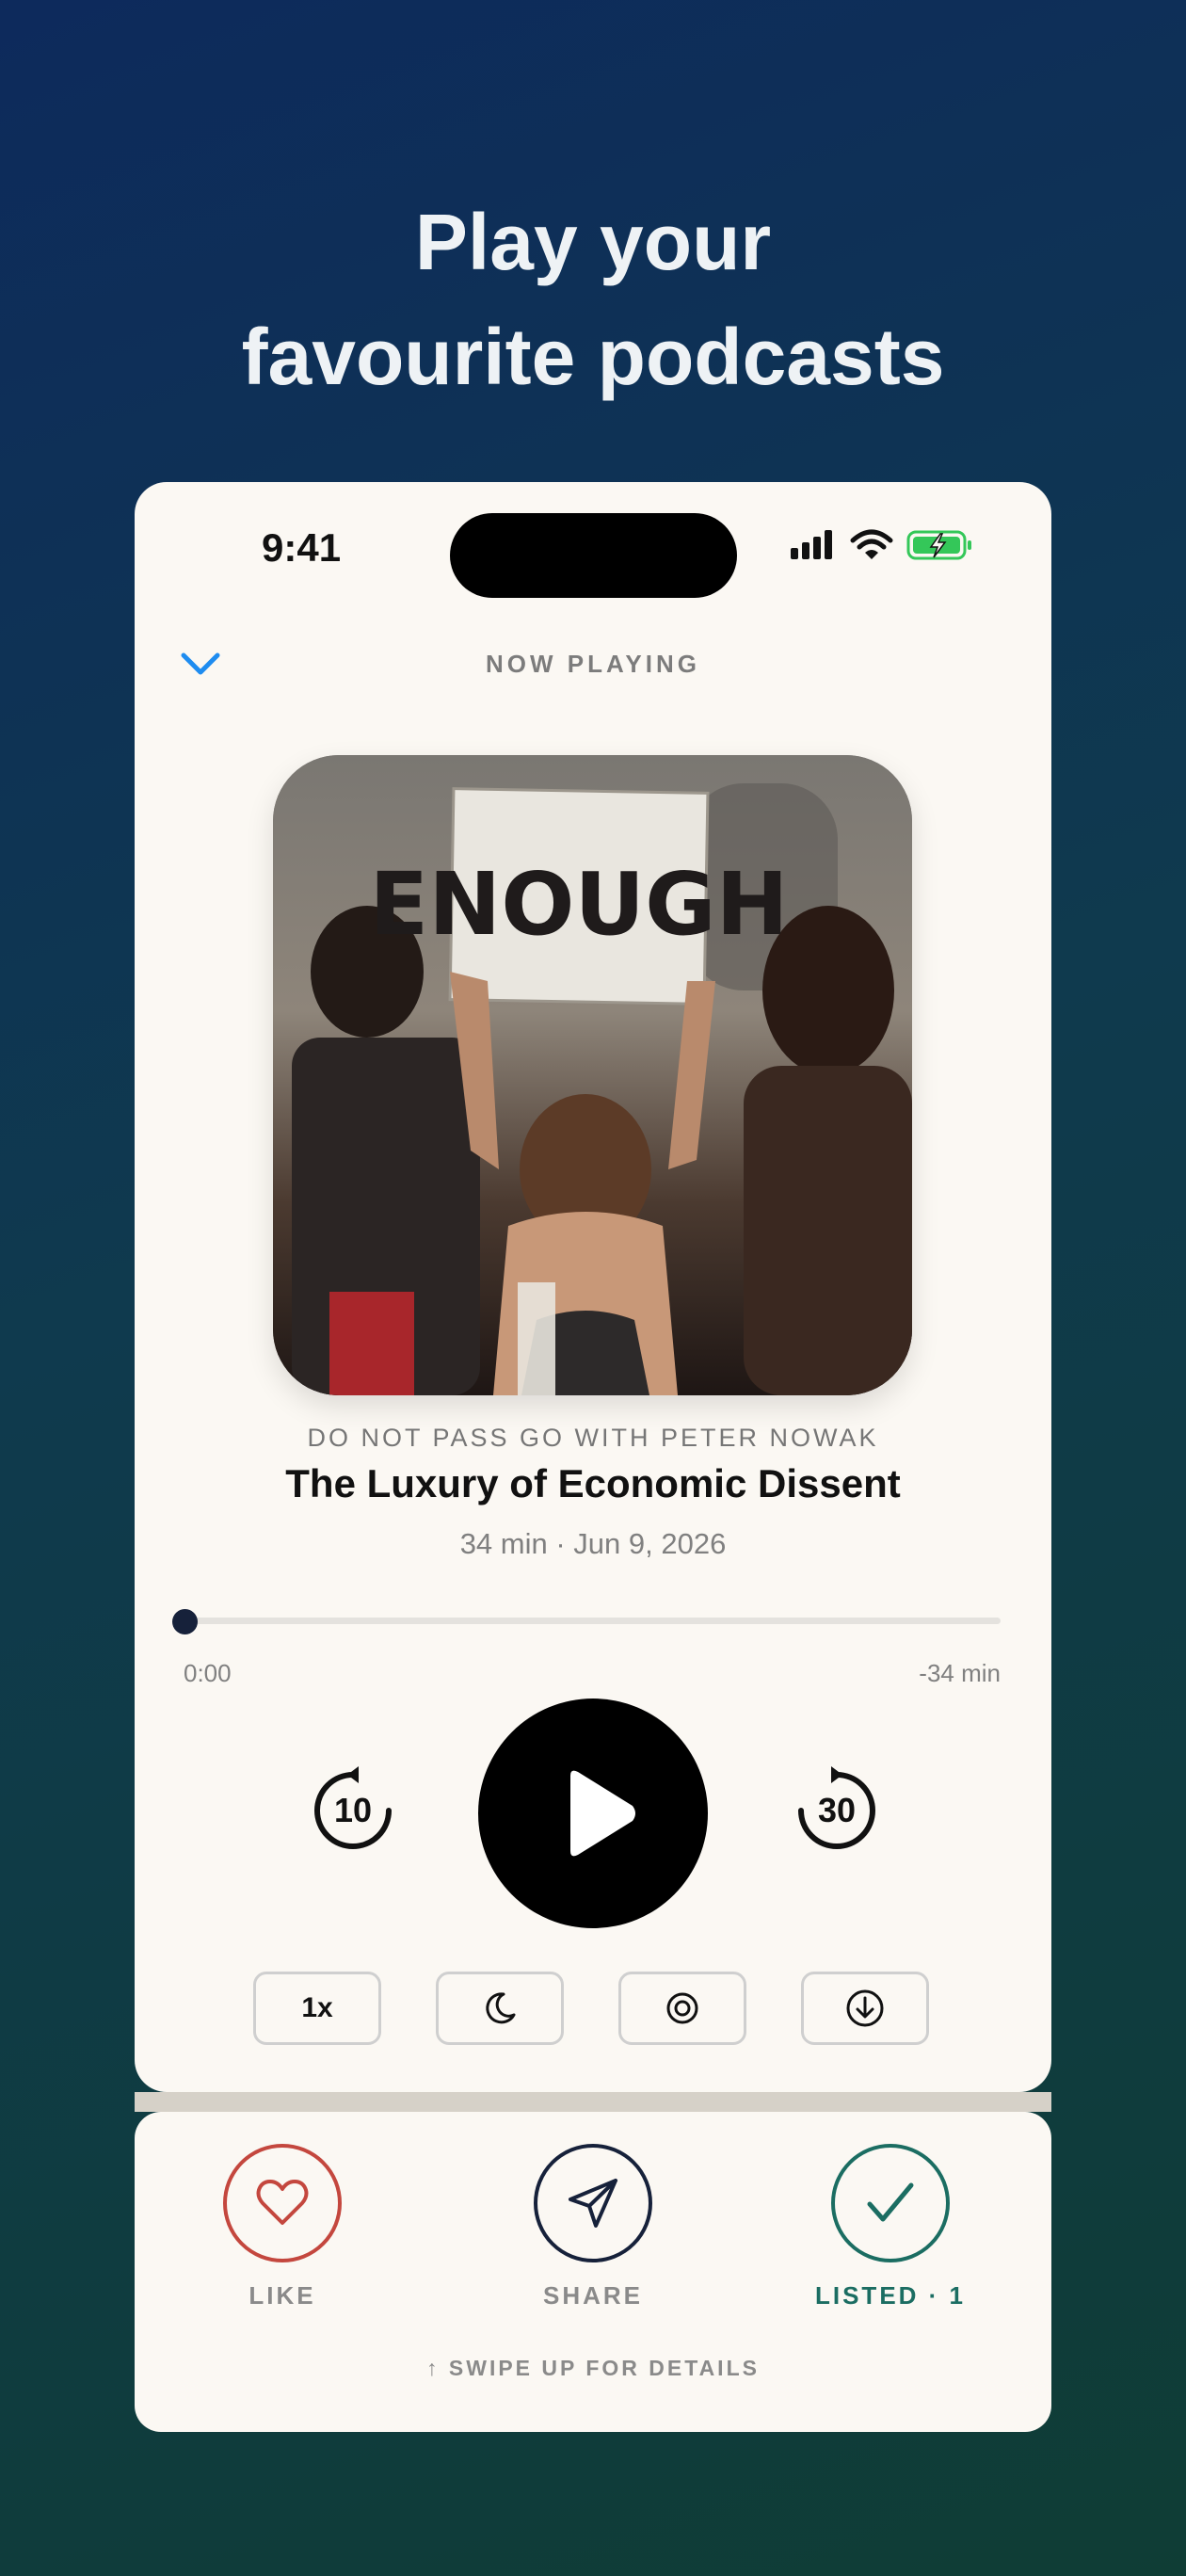 The image size is (1186, 2576). I want to click on podcast-artwork: ENOUGH, so click(592, 1075).